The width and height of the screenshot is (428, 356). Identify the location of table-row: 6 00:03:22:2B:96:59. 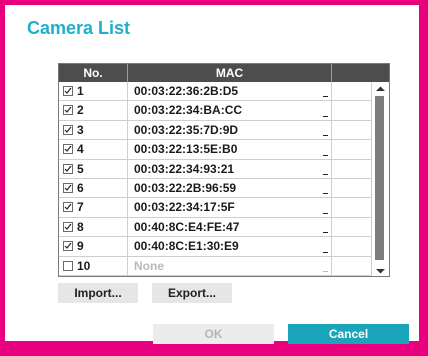
(215, 188).